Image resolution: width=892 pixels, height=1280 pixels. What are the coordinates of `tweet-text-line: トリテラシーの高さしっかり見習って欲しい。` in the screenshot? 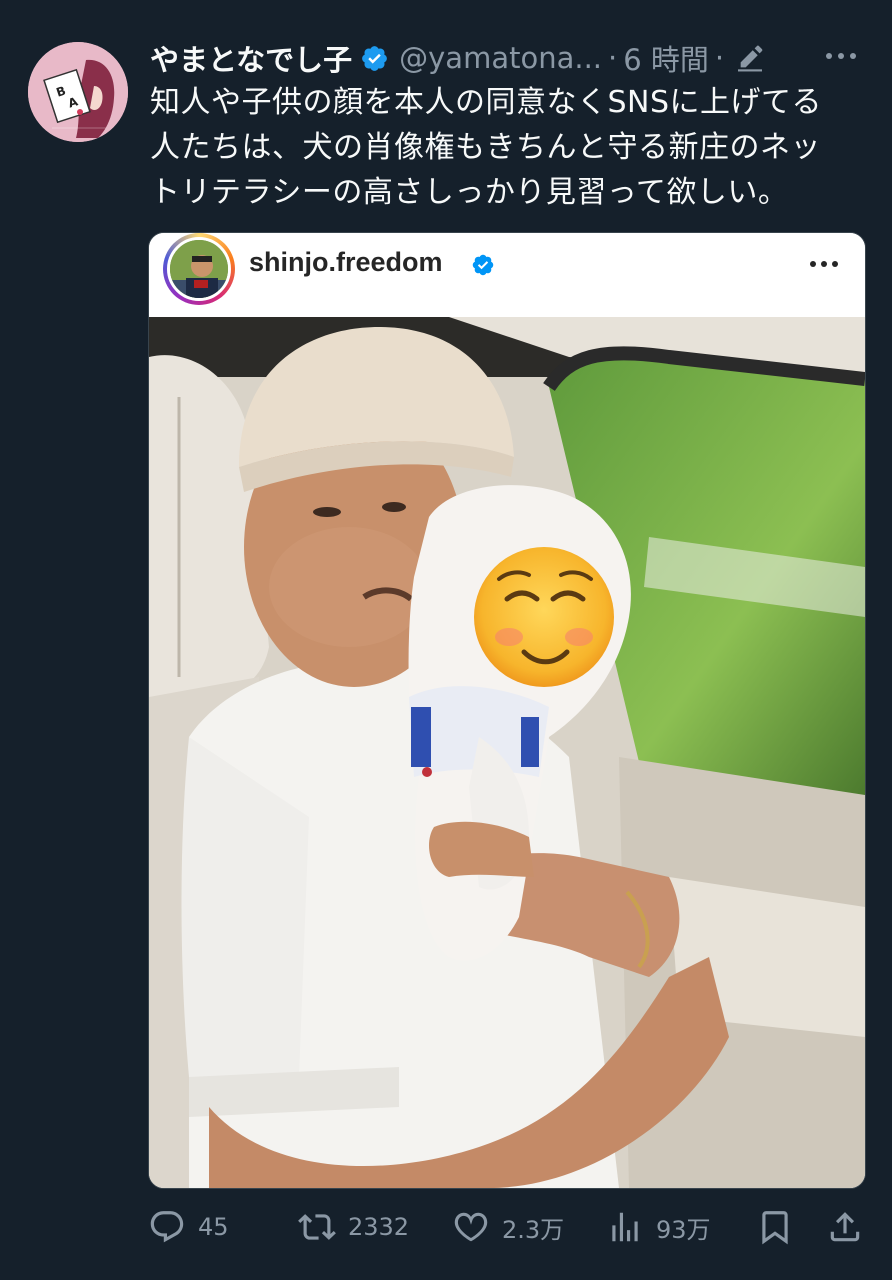 It's located at (469, 192).